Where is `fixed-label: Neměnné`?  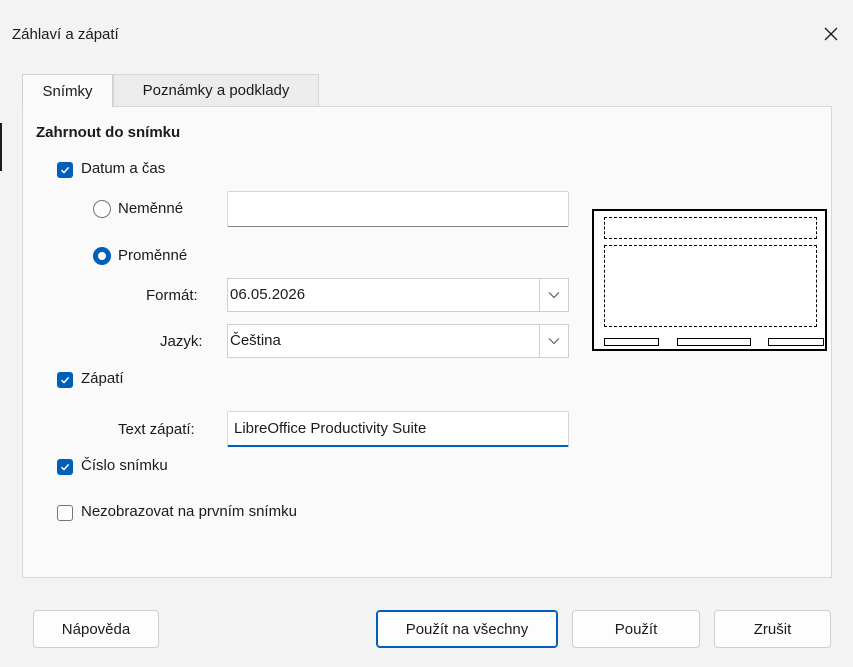
fixed-label: Neměnné is located at coordinates (151, 208).